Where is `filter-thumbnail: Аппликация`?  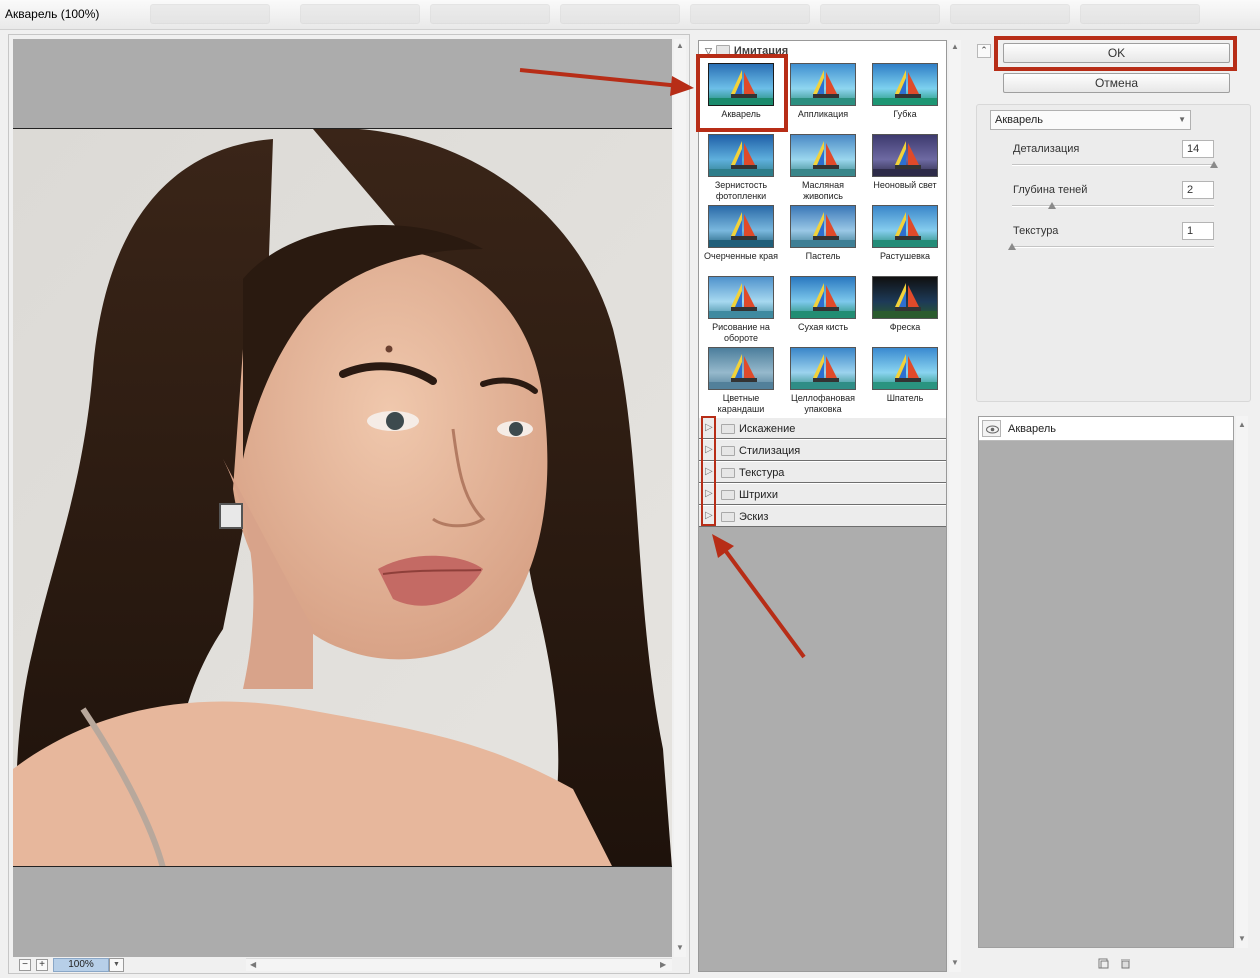
filter-thumbnail: Аппликация is located at coordinates (823, 91).